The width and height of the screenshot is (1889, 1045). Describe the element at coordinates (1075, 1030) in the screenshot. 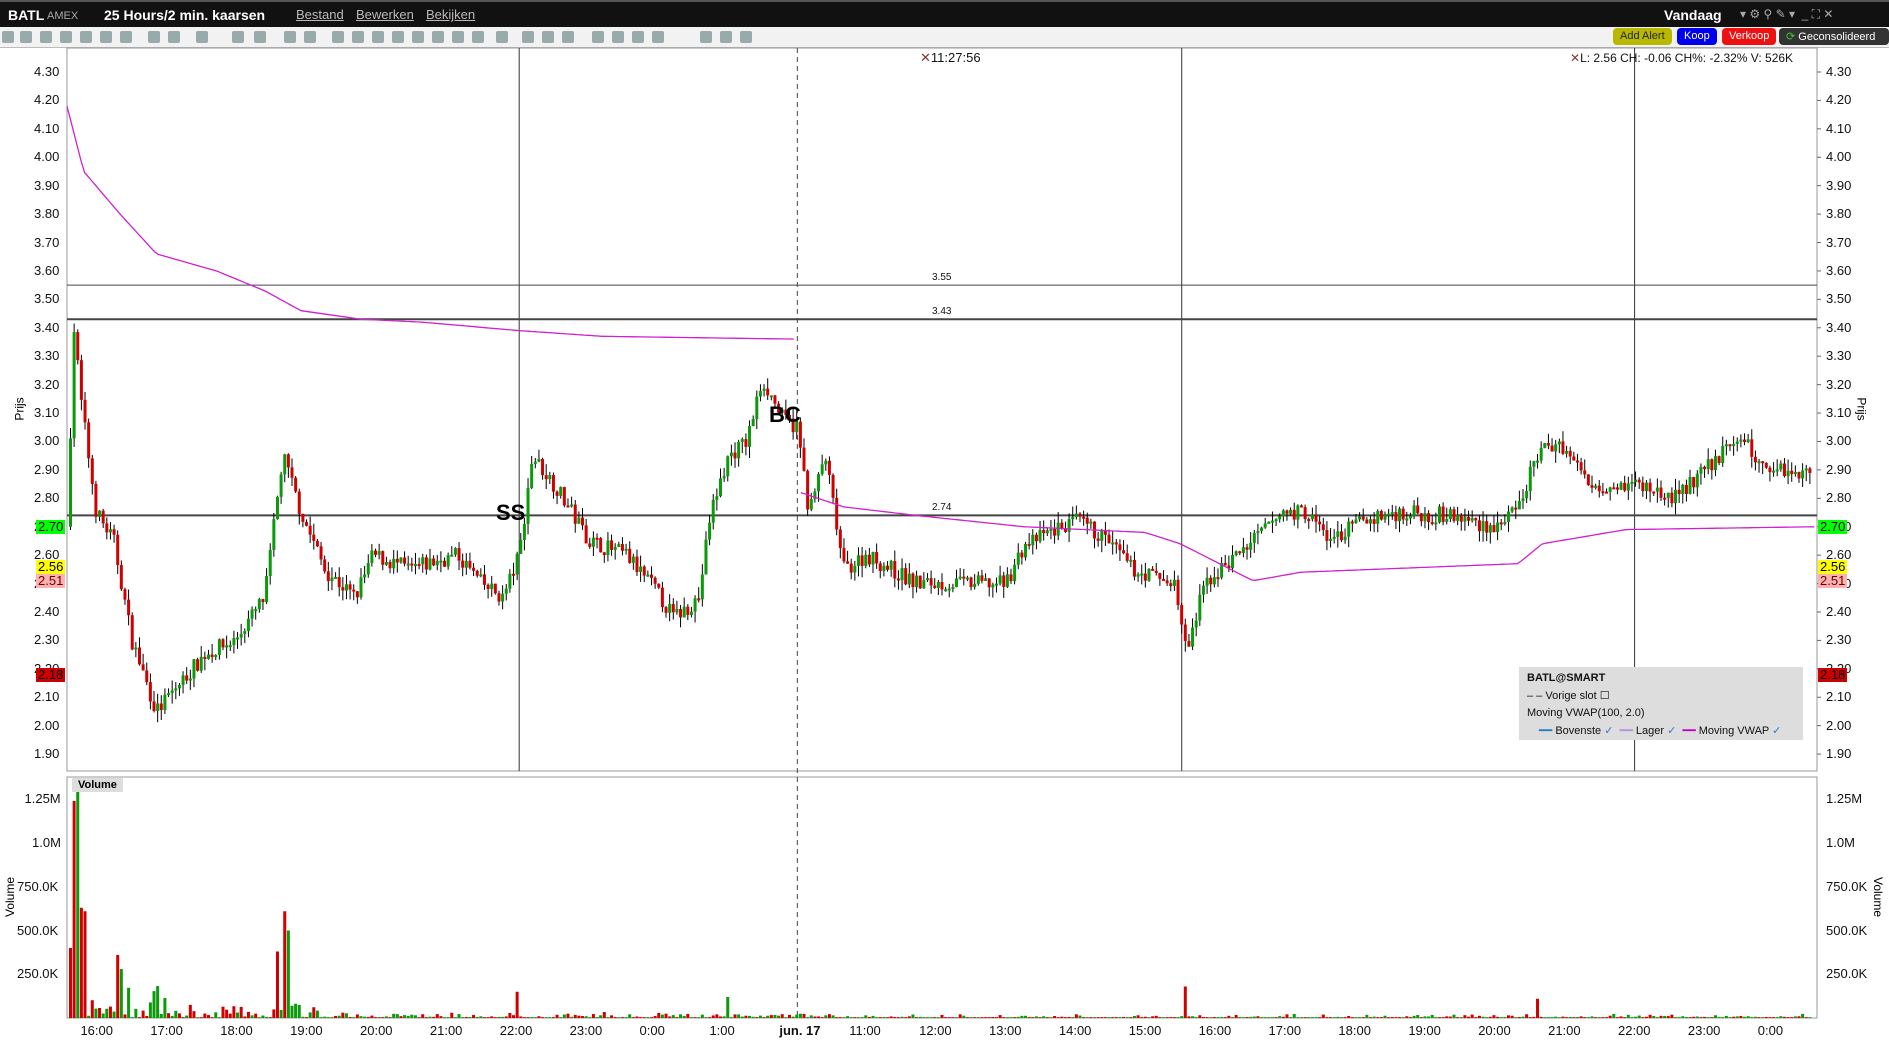

I see `time-tick-label: 14:00` at that location.